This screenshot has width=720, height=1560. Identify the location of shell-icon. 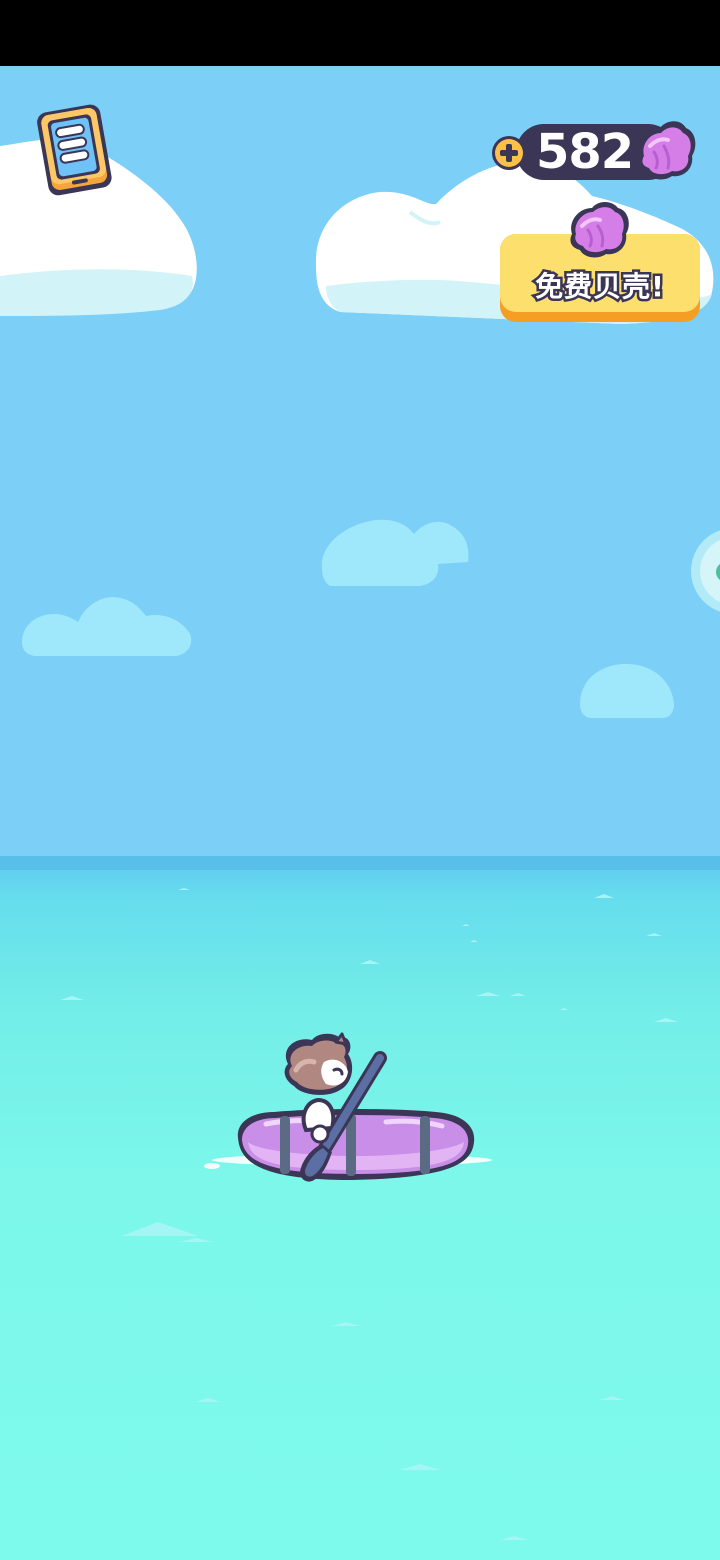
(664, 152).